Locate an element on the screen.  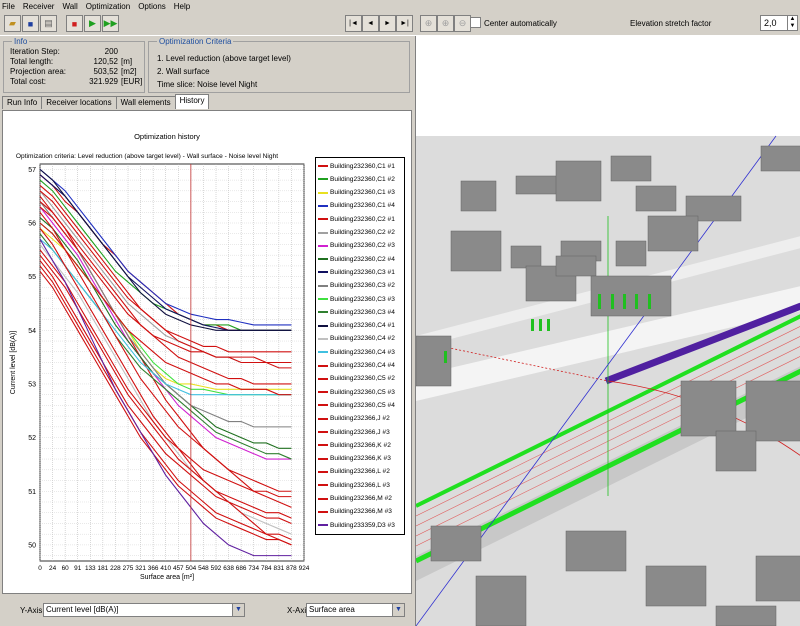
zoom-out-icon: ⊖ is located at coordinates (462, 23).